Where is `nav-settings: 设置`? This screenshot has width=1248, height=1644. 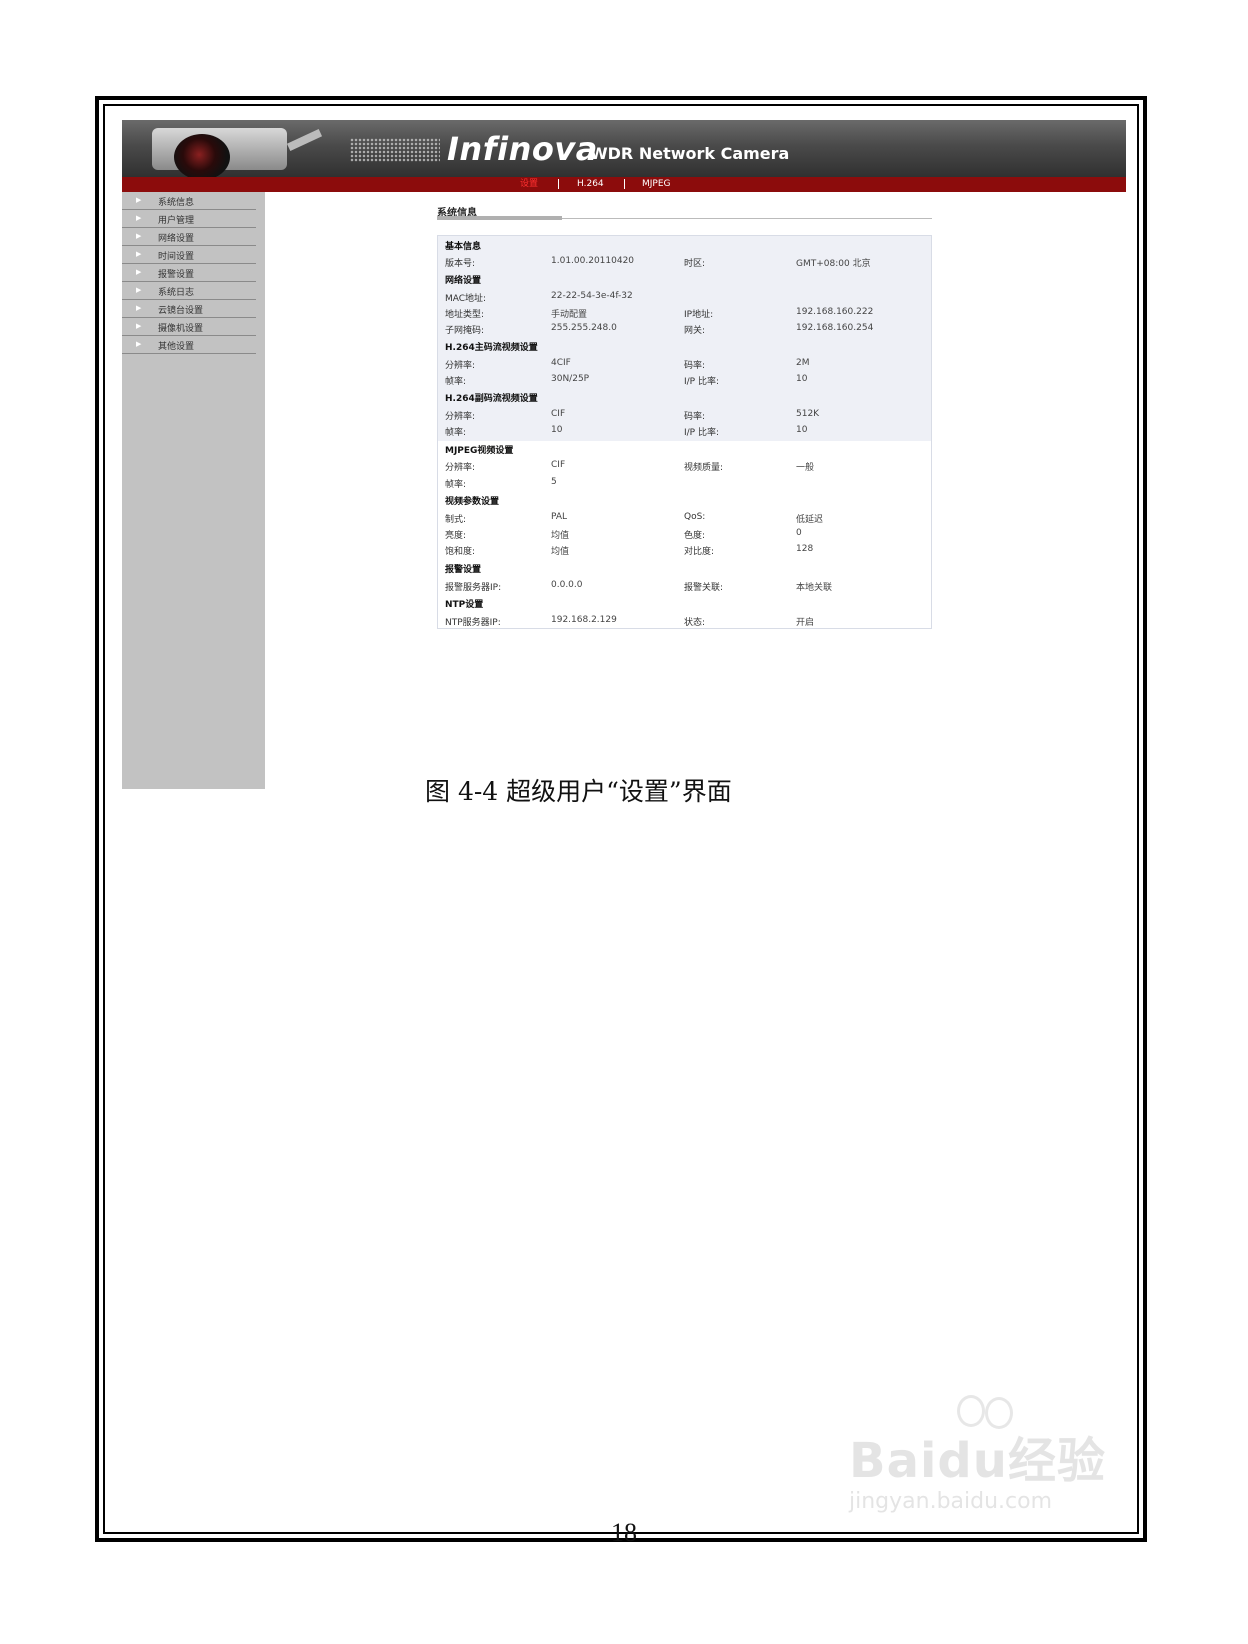
nav-settings: 设置 is located at coordinates (529, 184).